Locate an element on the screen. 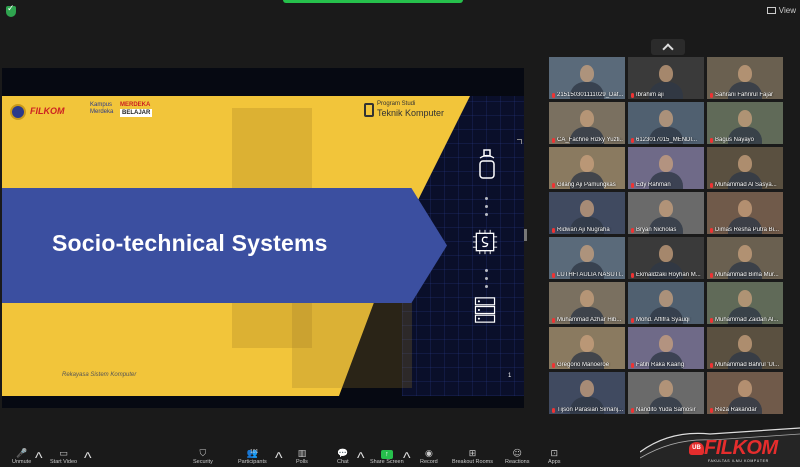  participant-tile: Bagus Nayayo is located at coordinates (745, 123).